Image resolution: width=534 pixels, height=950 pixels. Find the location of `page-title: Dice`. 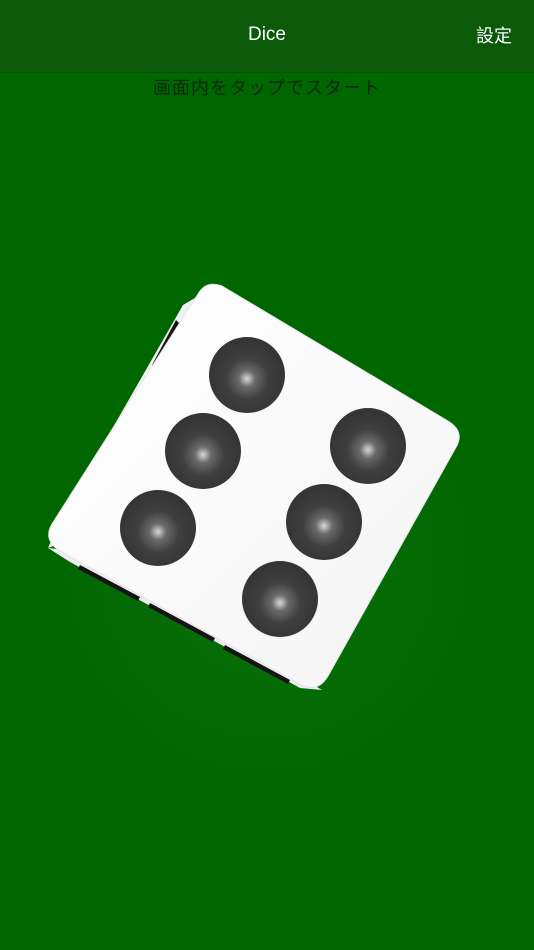

page-title: Dice is located at coordinates (266, 34).